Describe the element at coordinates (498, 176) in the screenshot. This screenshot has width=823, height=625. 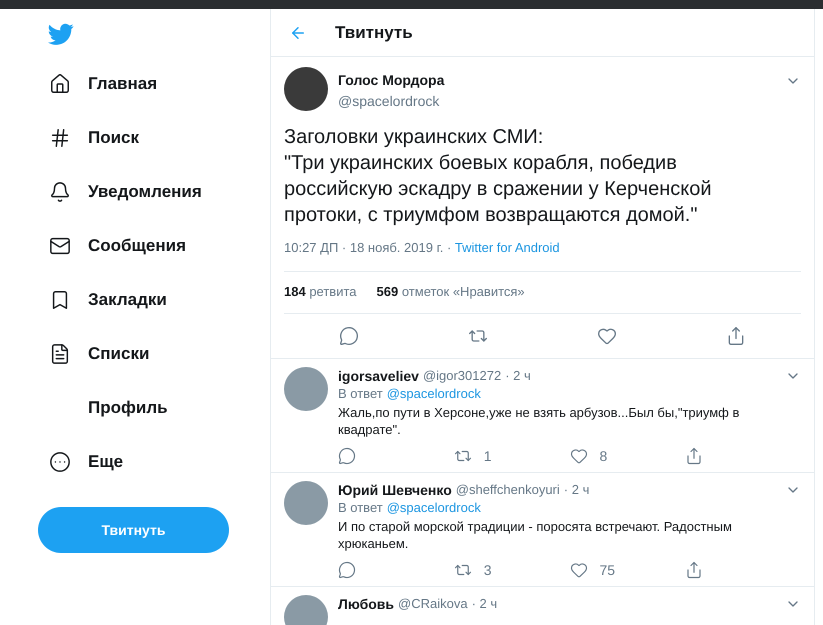
I see `tweet-text: Заголовки украинских СМИ: "Три украинских боевых корабля, победив российскую эскадру в сражении у Керченской протоки, с триумфом возвращаются домой."` at that location.